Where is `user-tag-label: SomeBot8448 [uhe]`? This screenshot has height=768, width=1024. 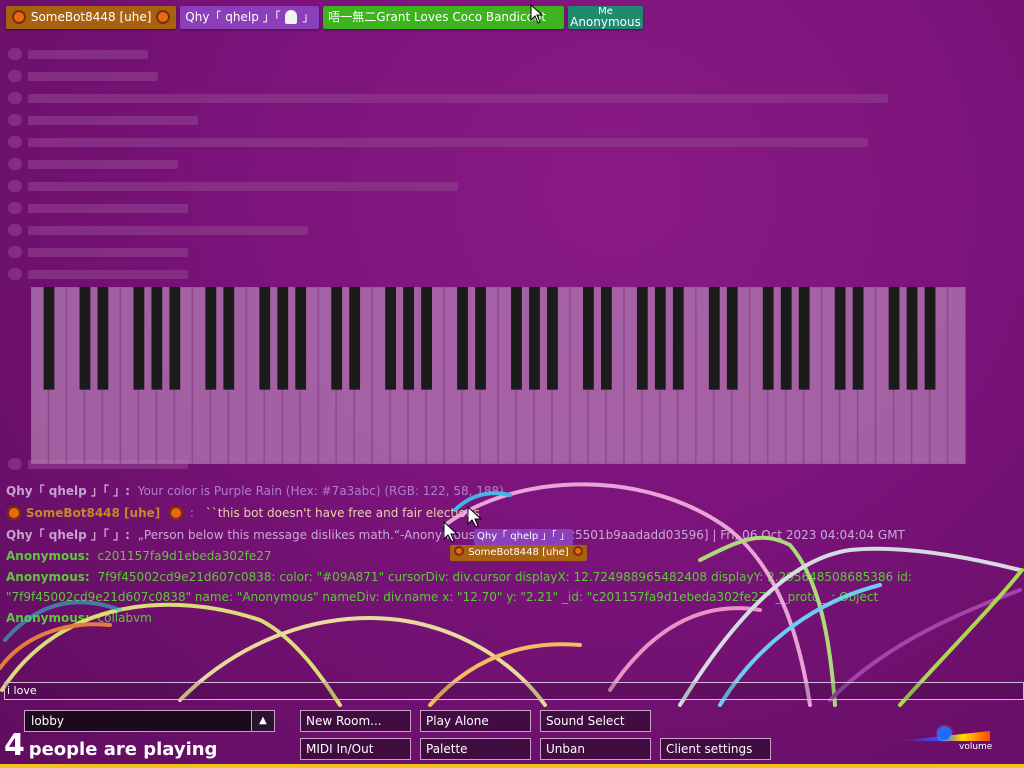 user-tag-label: SomeBot8448 [uhe] is located at coordinates (91, 17).